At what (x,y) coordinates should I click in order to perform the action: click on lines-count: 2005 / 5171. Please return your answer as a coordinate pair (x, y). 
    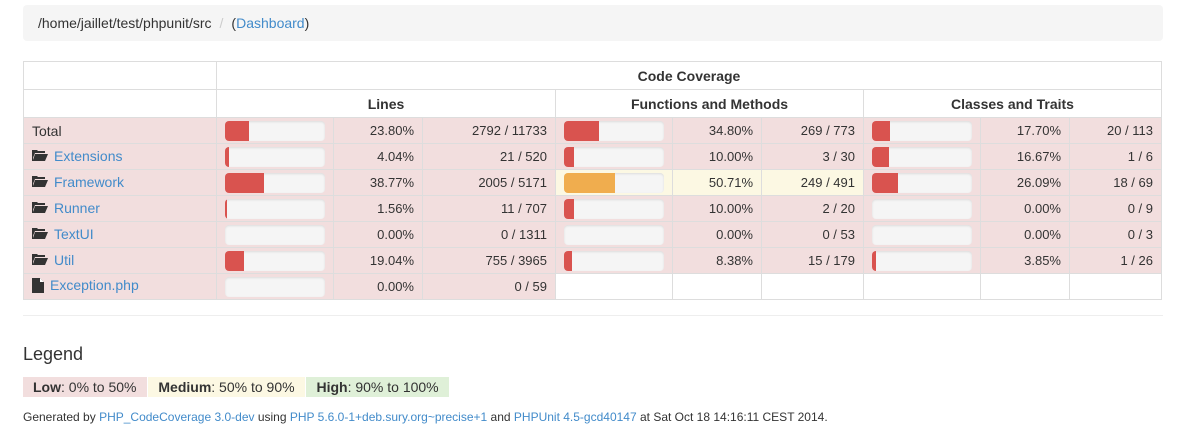
    Looking at the image, I should click on (489, 182).